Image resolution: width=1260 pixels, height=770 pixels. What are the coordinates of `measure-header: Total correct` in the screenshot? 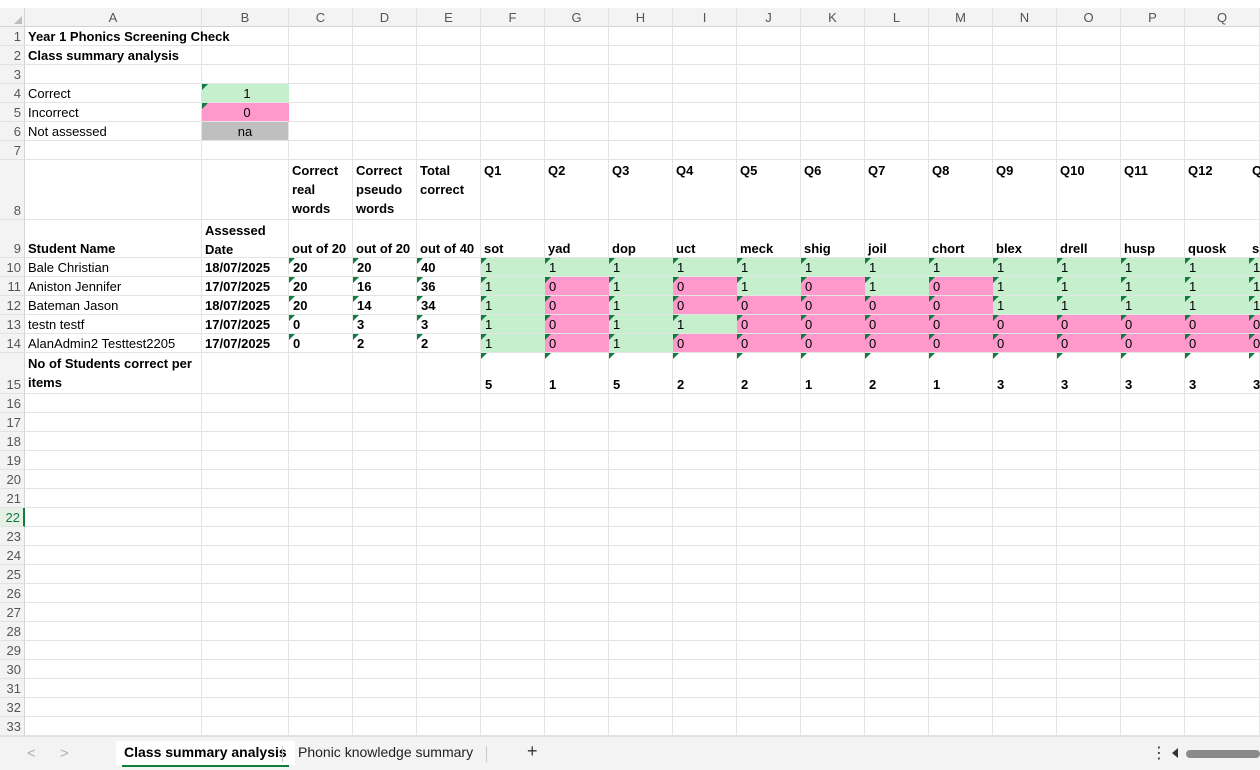 It's located at (449, 190).